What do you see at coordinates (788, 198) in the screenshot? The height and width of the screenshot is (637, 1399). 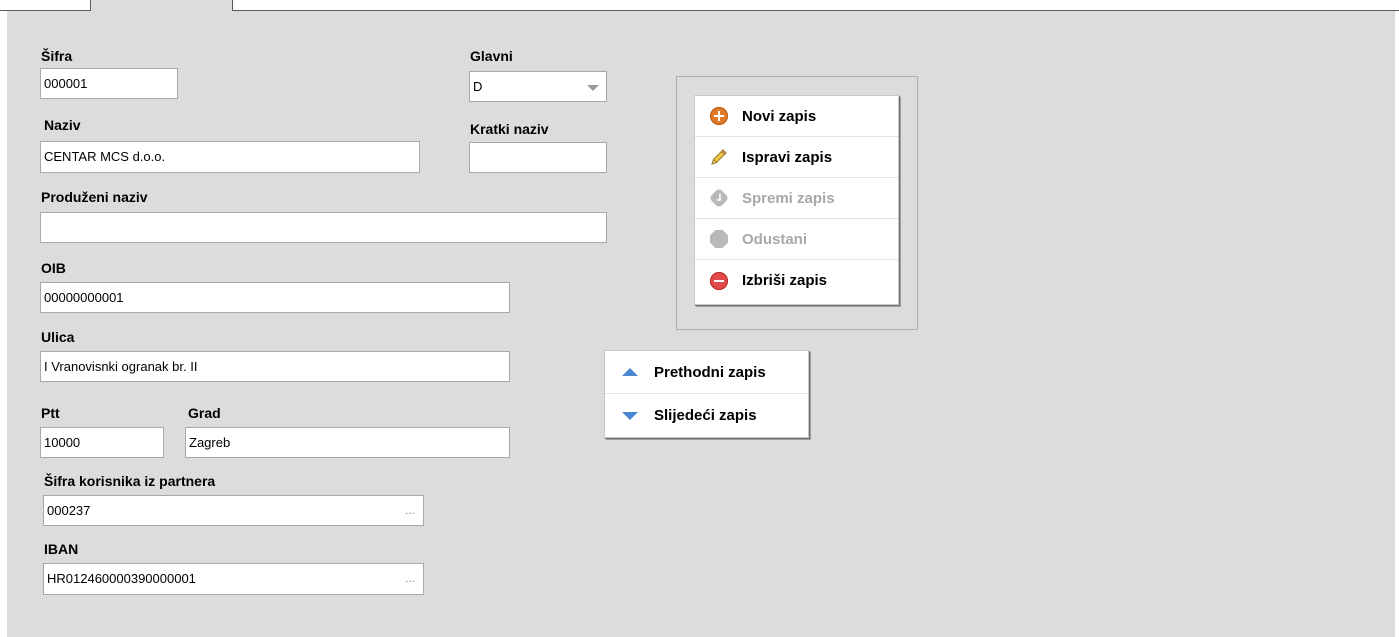 I see `save-record-label: Spremi zapis` at bounding box center [788, 198].